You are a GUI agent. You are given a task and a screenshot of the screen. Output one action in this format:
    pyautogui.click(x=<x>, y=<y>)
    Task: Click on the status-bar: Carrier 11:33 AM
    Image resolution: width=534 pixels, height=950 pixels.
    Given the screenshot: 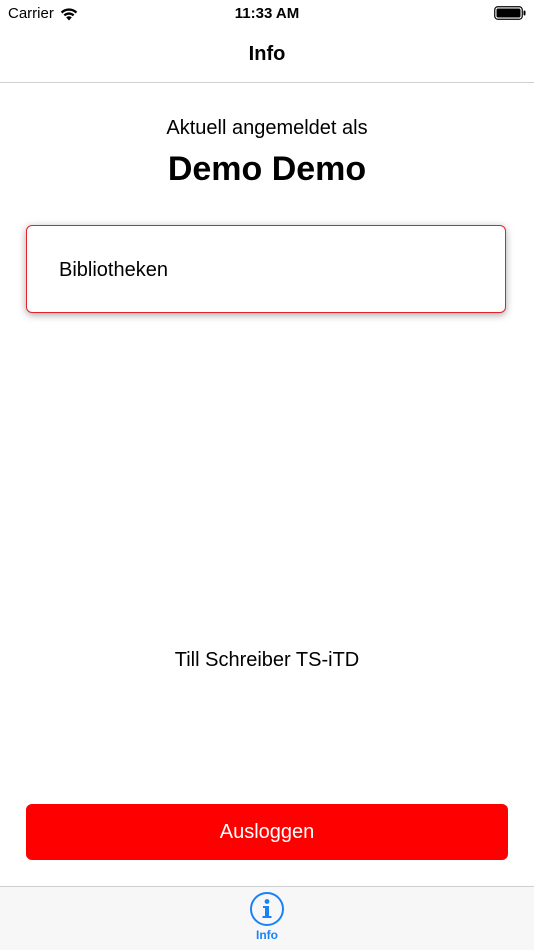 What is the action you would take?
    pyautogui.click(x=267, y=14)
    